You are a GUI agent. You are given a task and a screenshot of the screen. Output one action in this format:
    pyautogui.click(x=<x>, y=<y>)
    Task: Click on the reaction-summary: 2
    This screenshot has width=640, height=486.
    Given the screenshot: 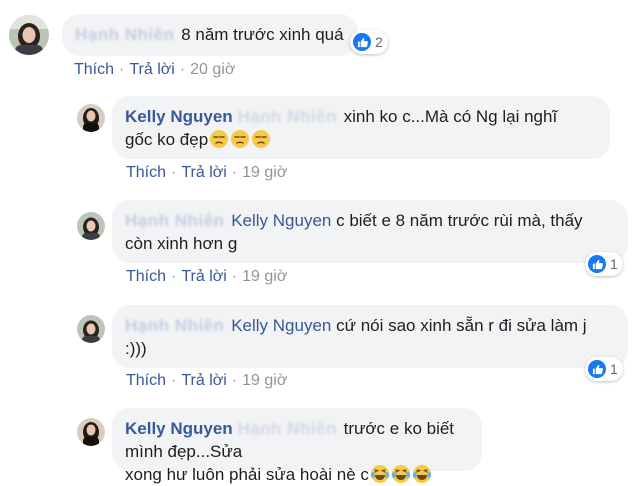 What is the action you would take?
    pyautogui.click(x=369, y=42)
    